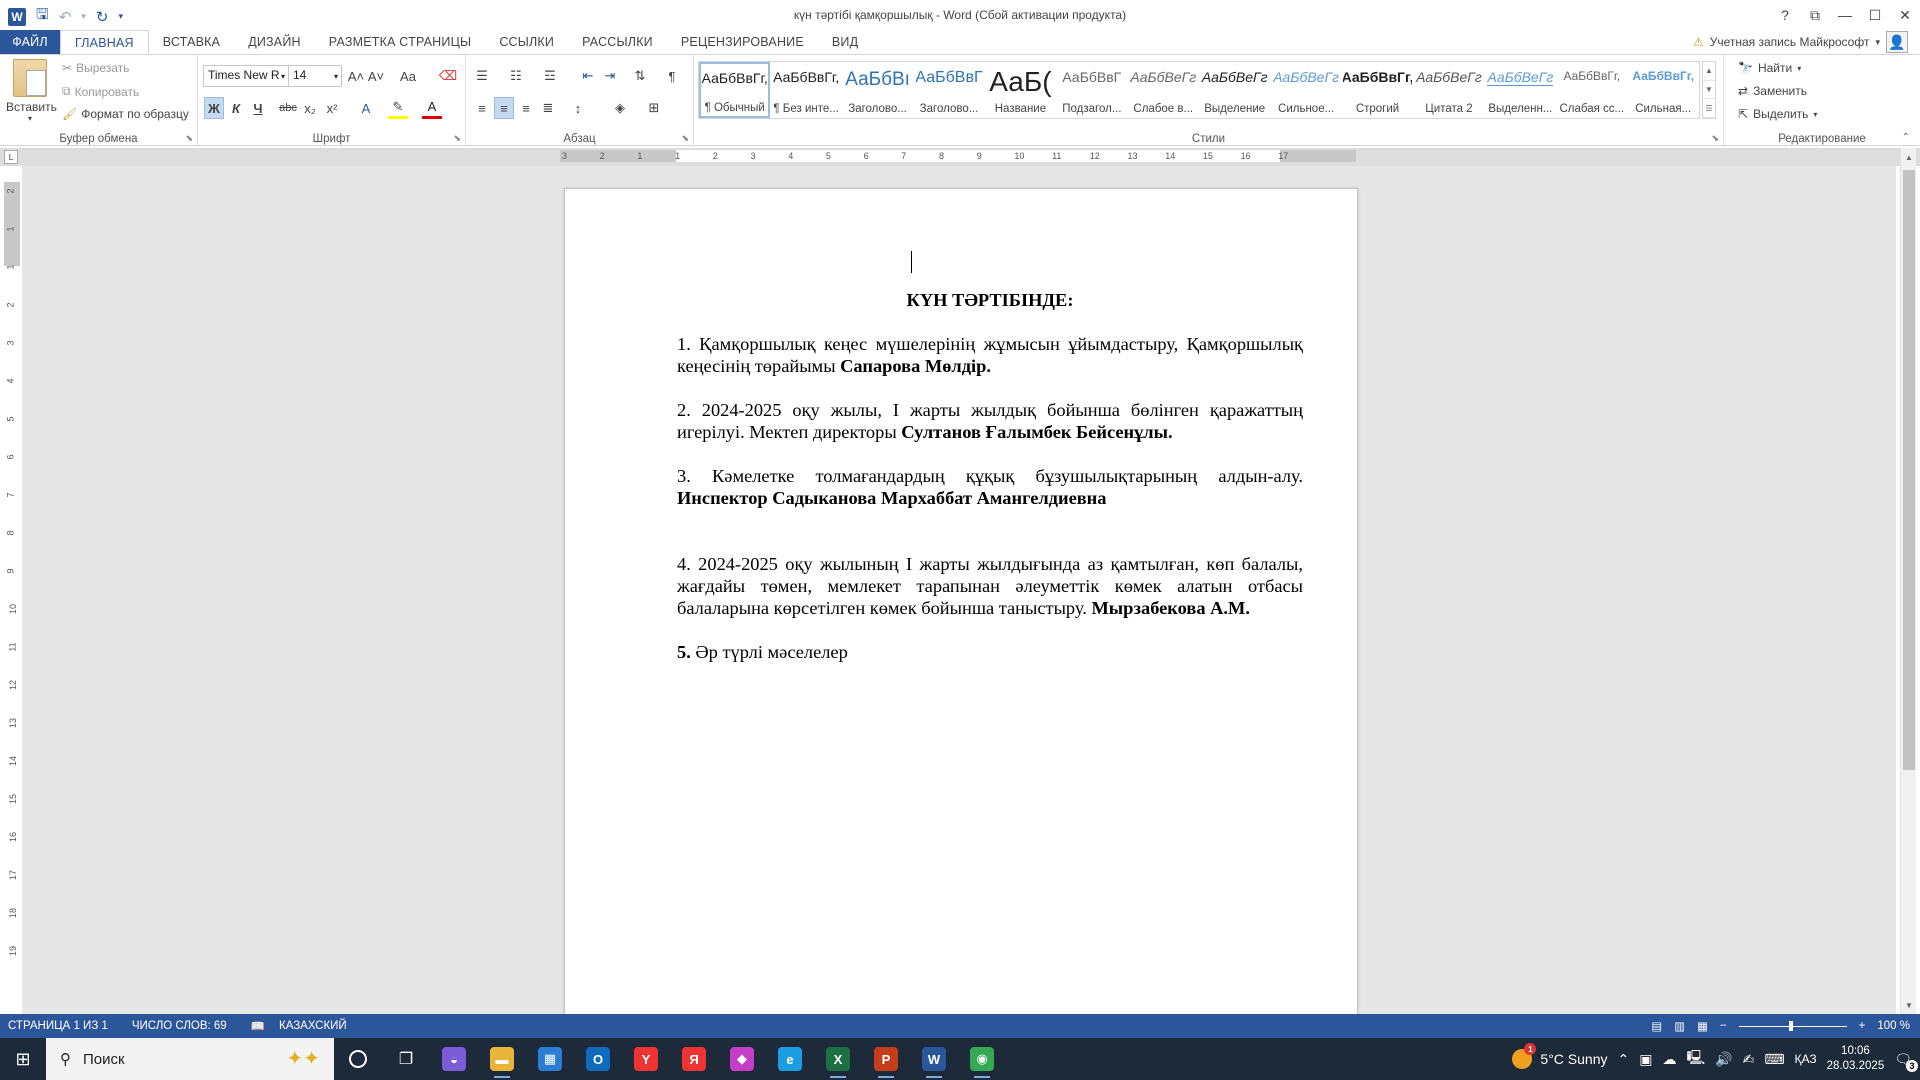 This screenshot has width=1920, height=1080. What do you see at coordinates (1909, 157) in the screenshot?
I see `scroll-up-icon: ▲` at bounding box center [1909, 157].